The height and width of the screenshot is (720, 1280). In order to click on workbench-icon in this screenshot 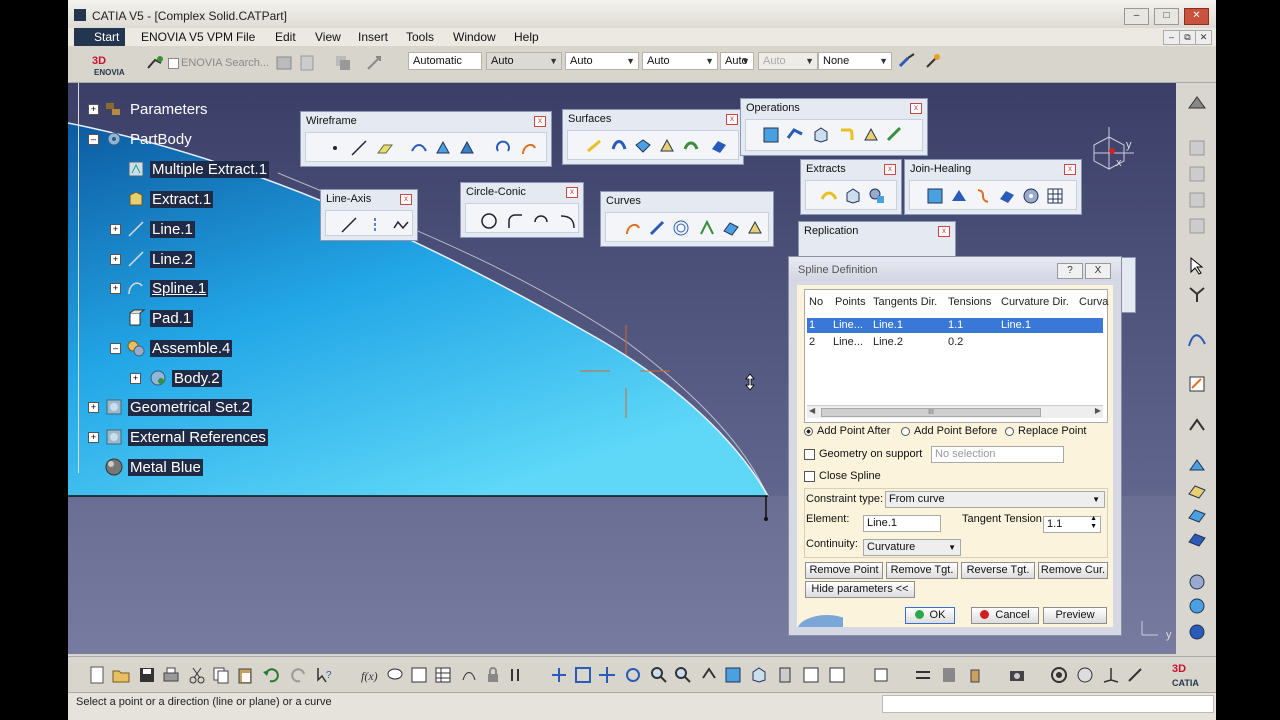, I will do `click(1197, 104)`.